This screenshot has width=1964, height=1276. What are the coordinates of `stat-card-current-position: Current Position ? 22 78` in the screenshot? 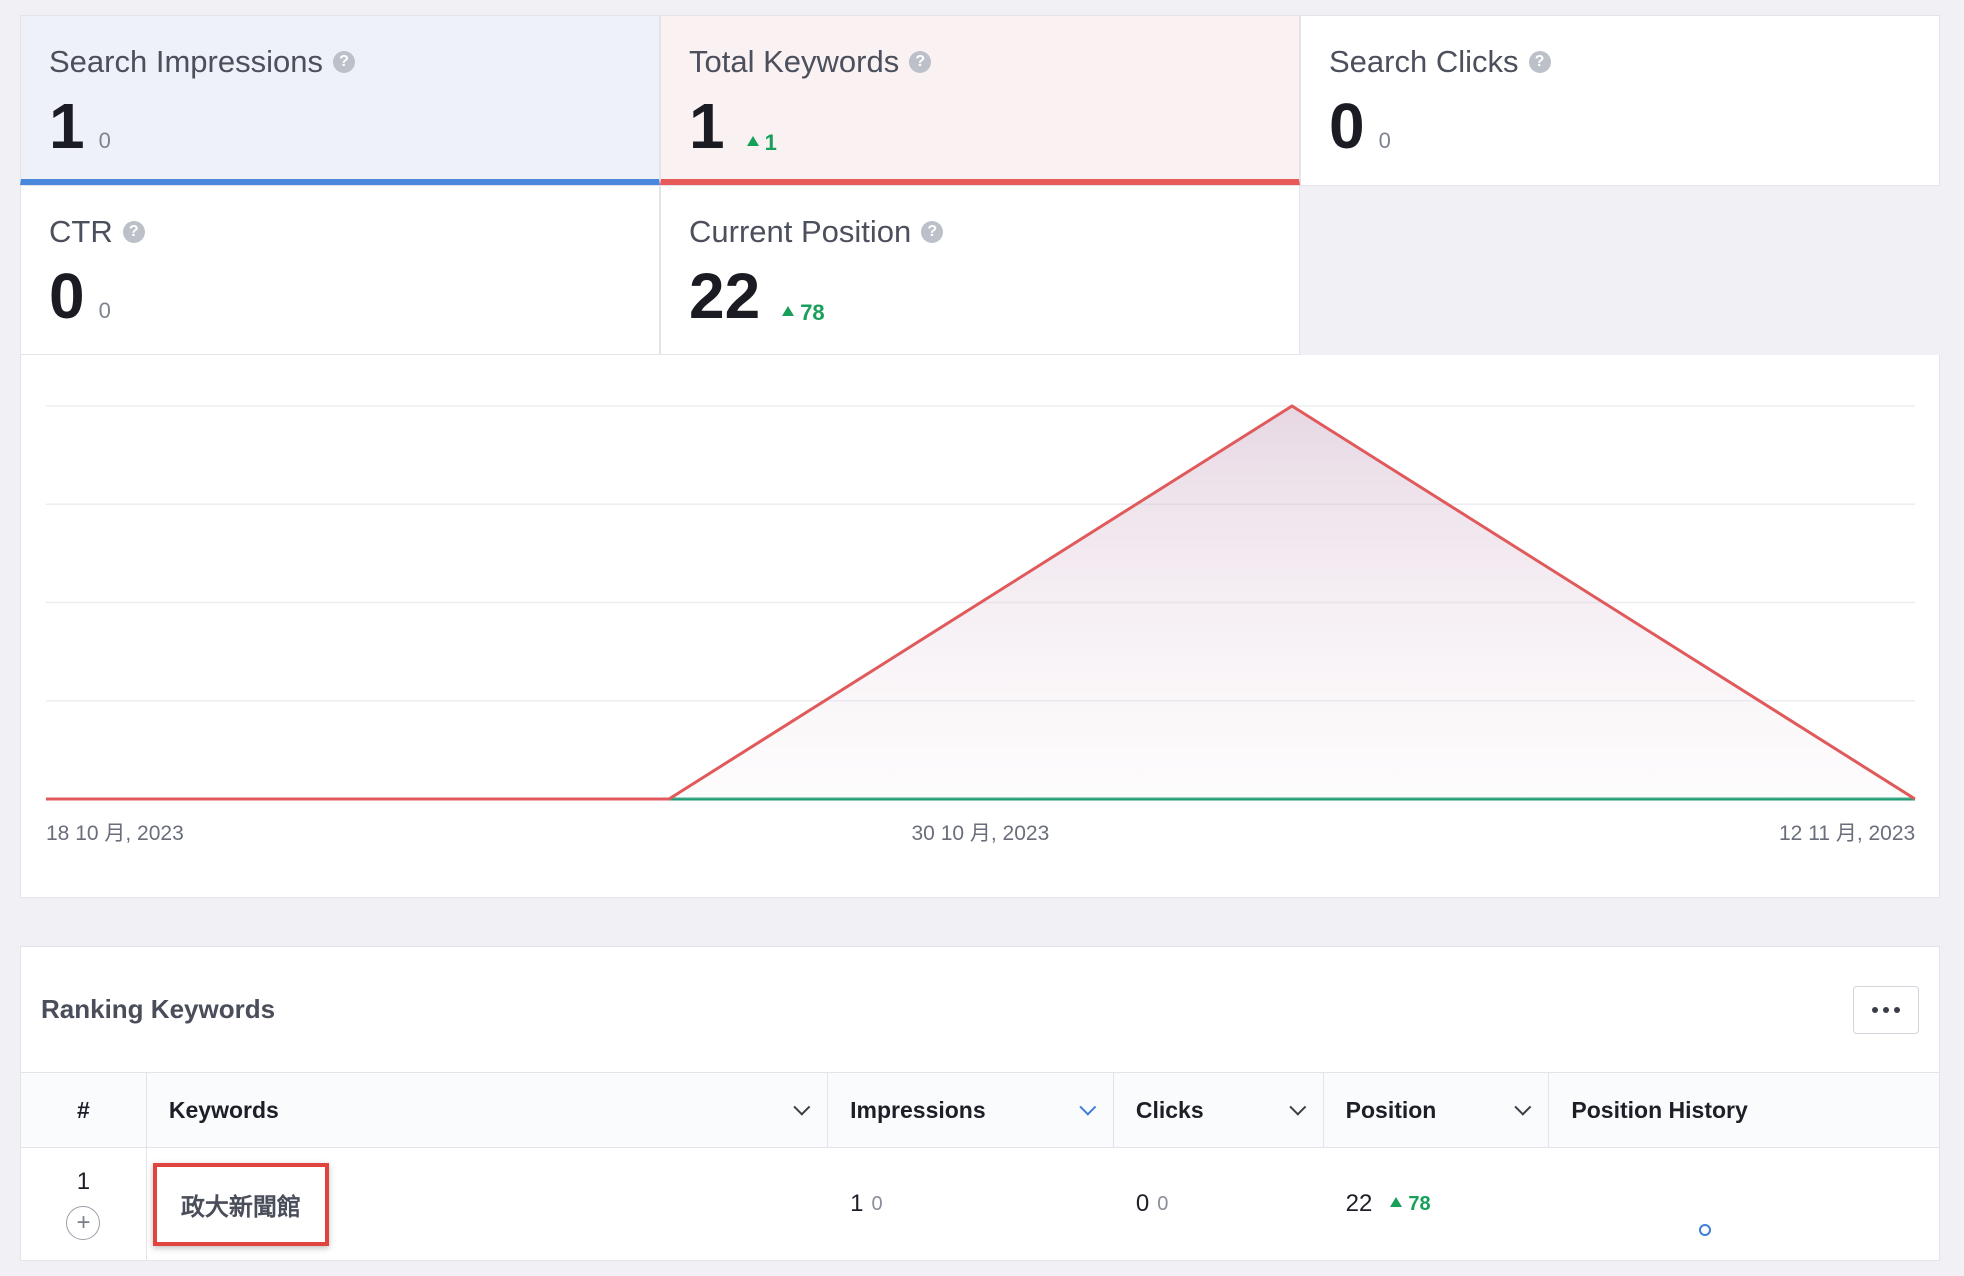 It's located at (980, 270).